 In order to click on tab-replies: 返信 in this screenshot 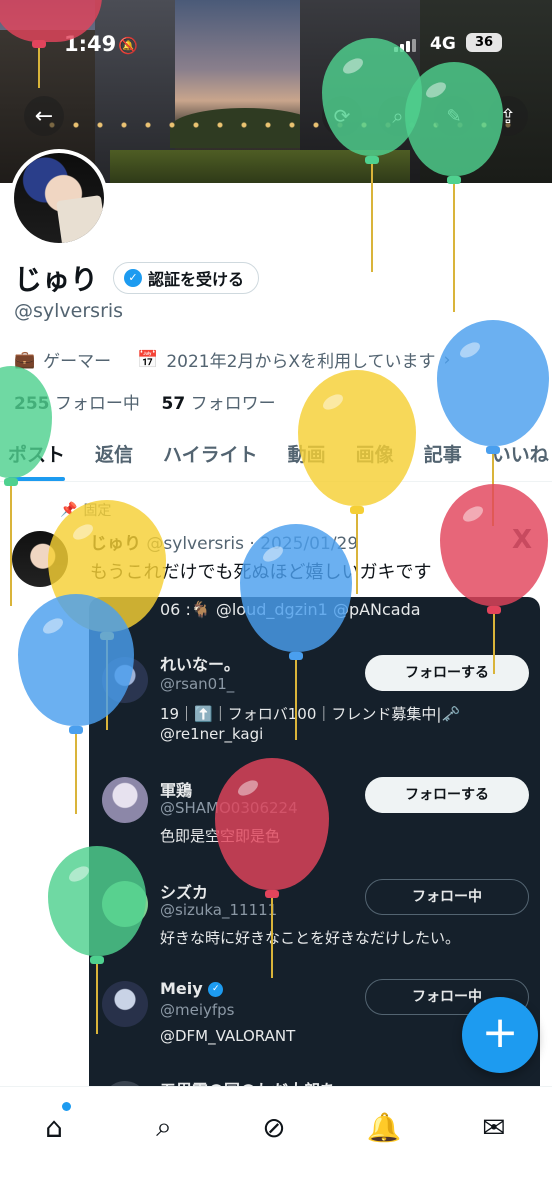, I will do `click(114, 456)`.